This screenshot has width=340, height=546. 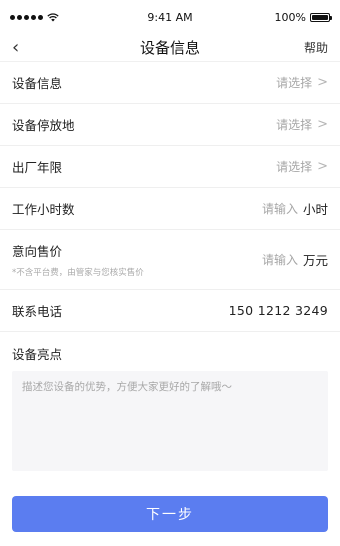 I want to click on battery-indicator: 100%, so click(x=291, y=17).